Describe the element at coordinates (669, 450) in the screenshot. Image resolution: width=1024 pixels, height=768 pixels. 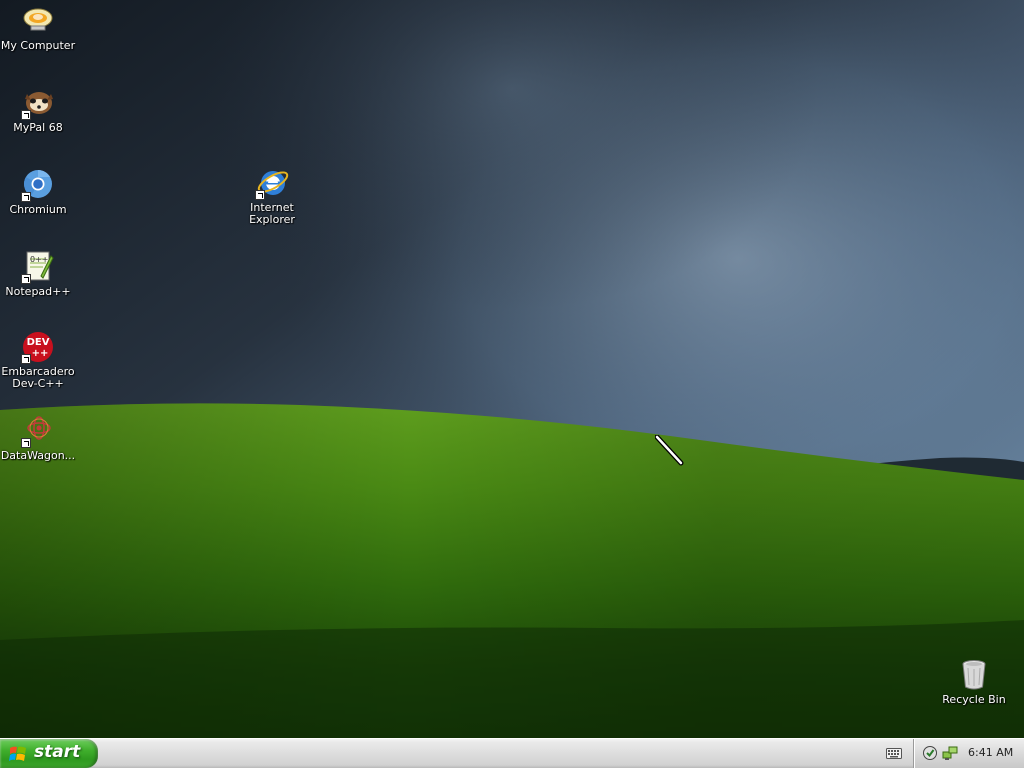
I see `mouse-cursor-icon` at that location.